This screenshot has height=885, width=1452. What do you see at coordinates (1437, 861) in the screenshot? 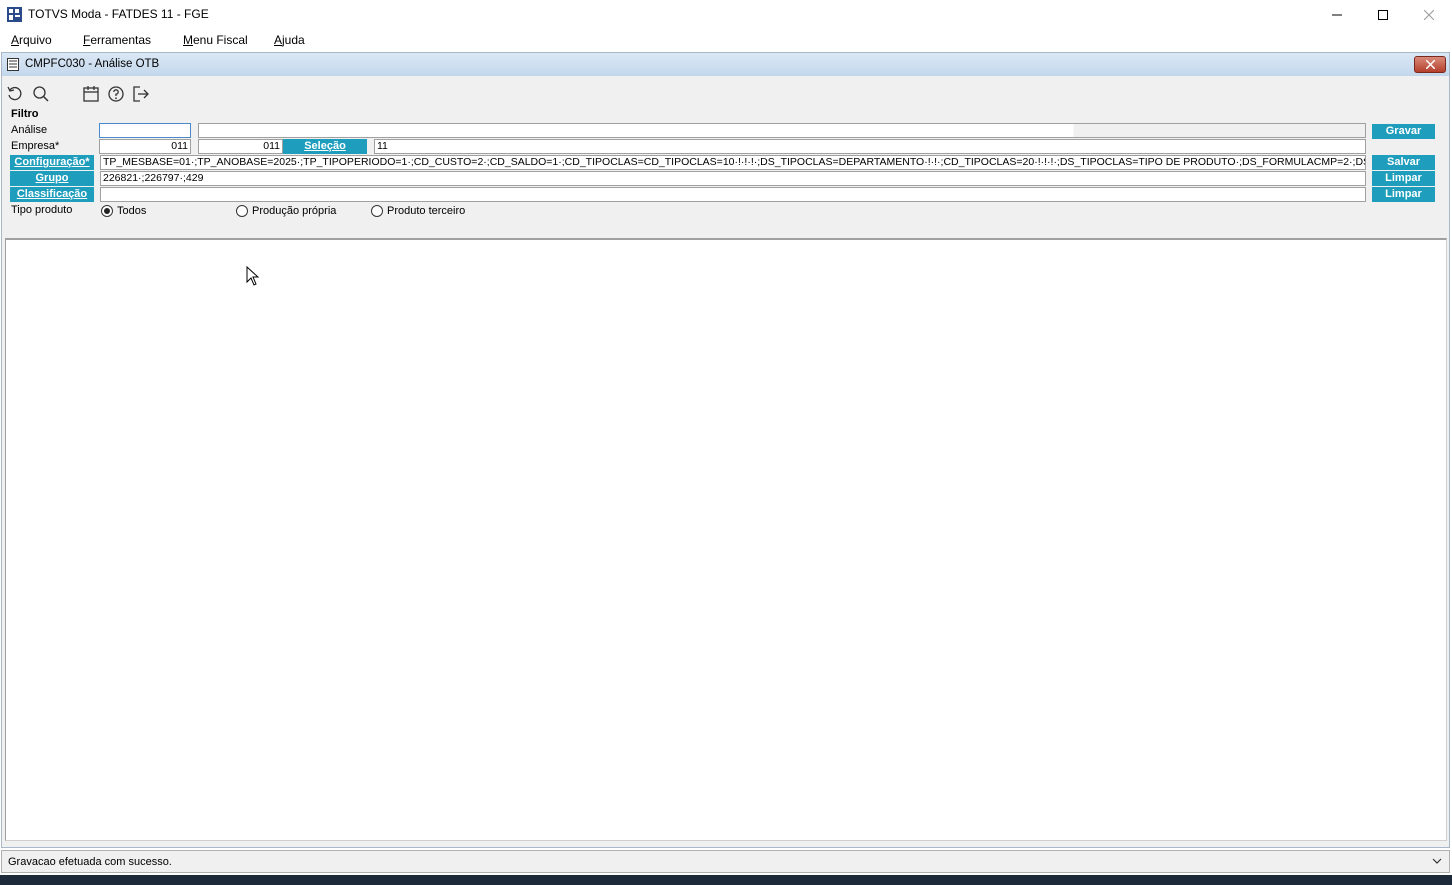
I see `chevron-down-icon` at bounding box center [1437, 861].